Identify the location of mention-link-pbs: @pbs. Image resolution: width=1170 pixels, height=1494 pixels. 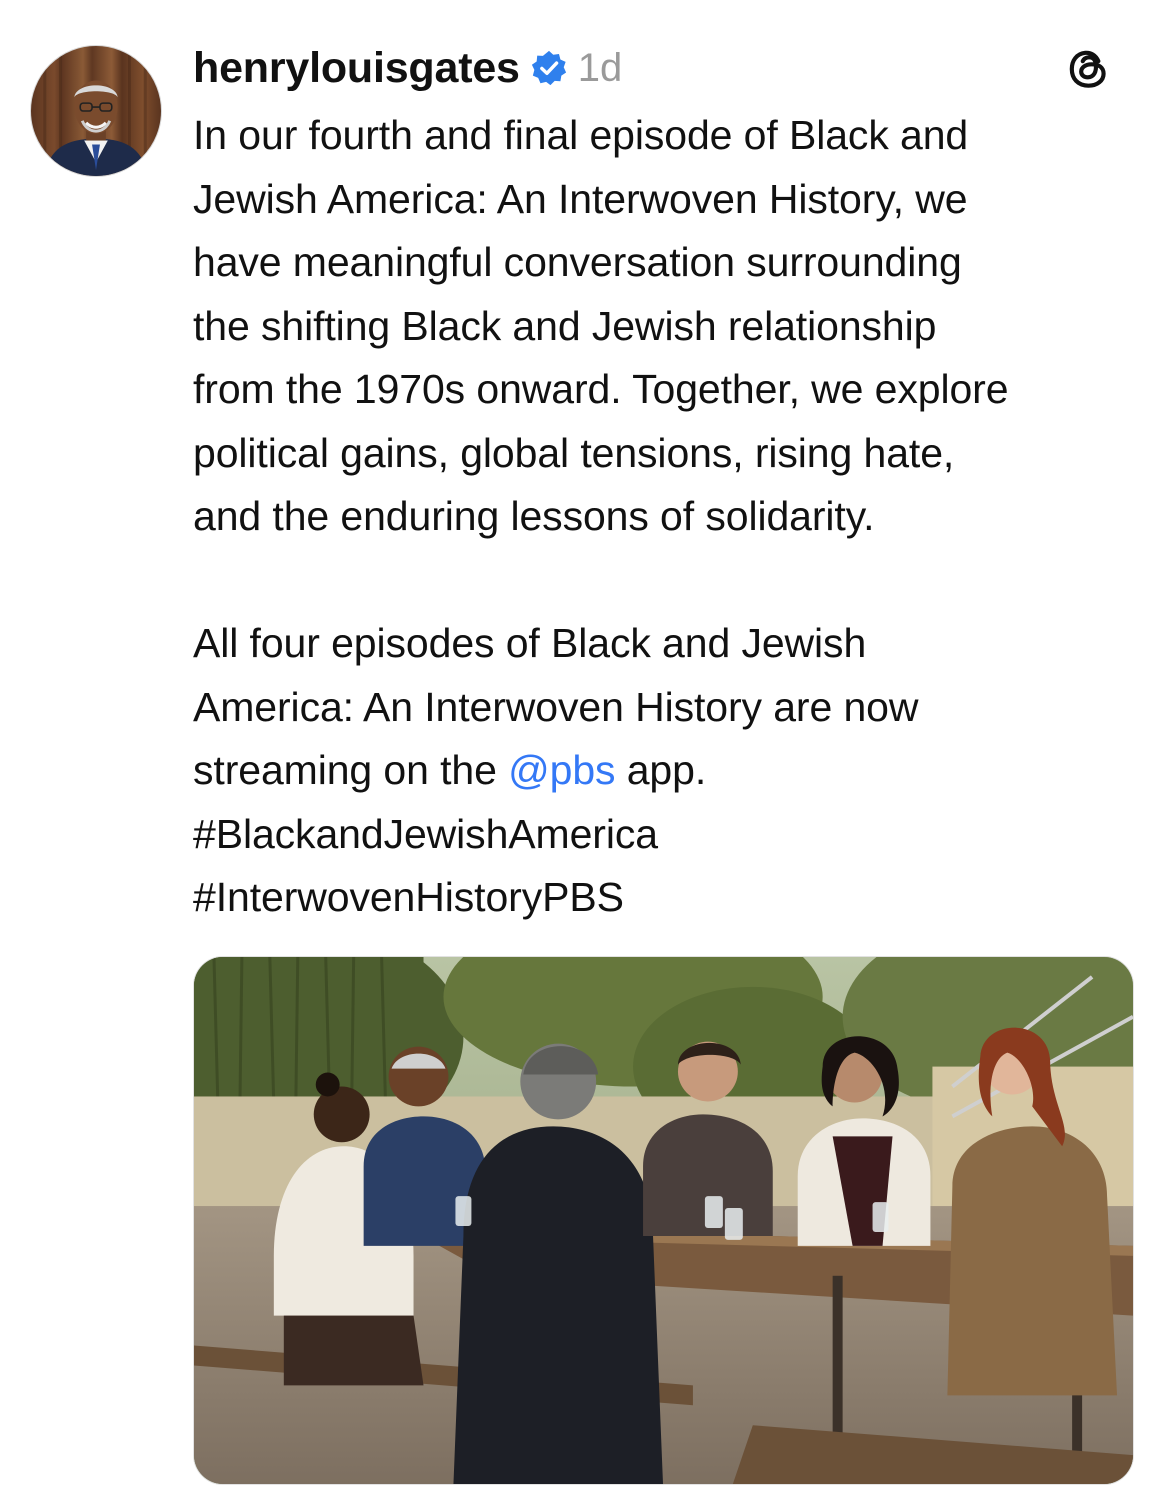
(561, 770).